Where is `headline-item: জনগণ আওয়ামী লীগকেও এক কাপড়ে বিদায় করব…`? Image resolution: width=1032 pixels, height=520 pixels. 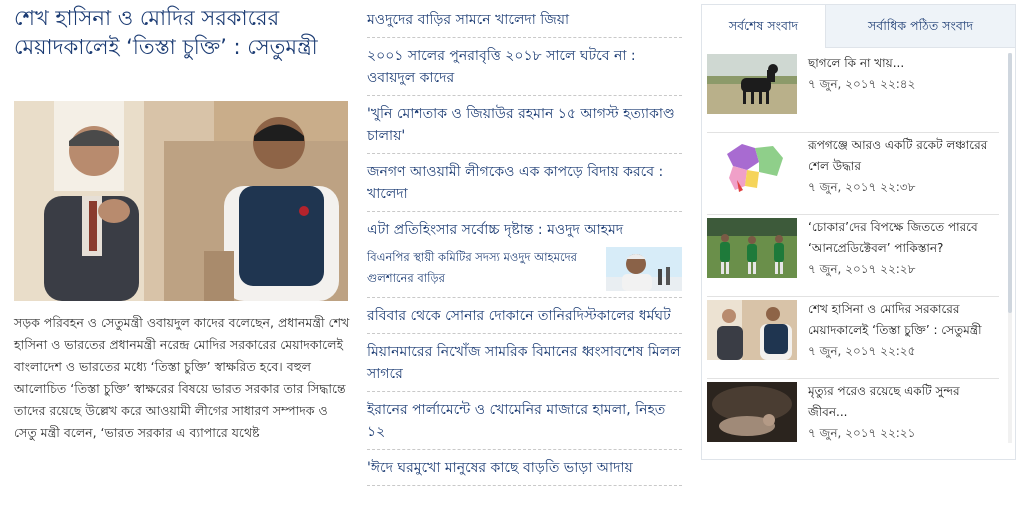
headline-item: জনগণ আওয়ামী লীগকেও এক কাপড়ে বিদায় করব… is located at coordinates (524, 183).